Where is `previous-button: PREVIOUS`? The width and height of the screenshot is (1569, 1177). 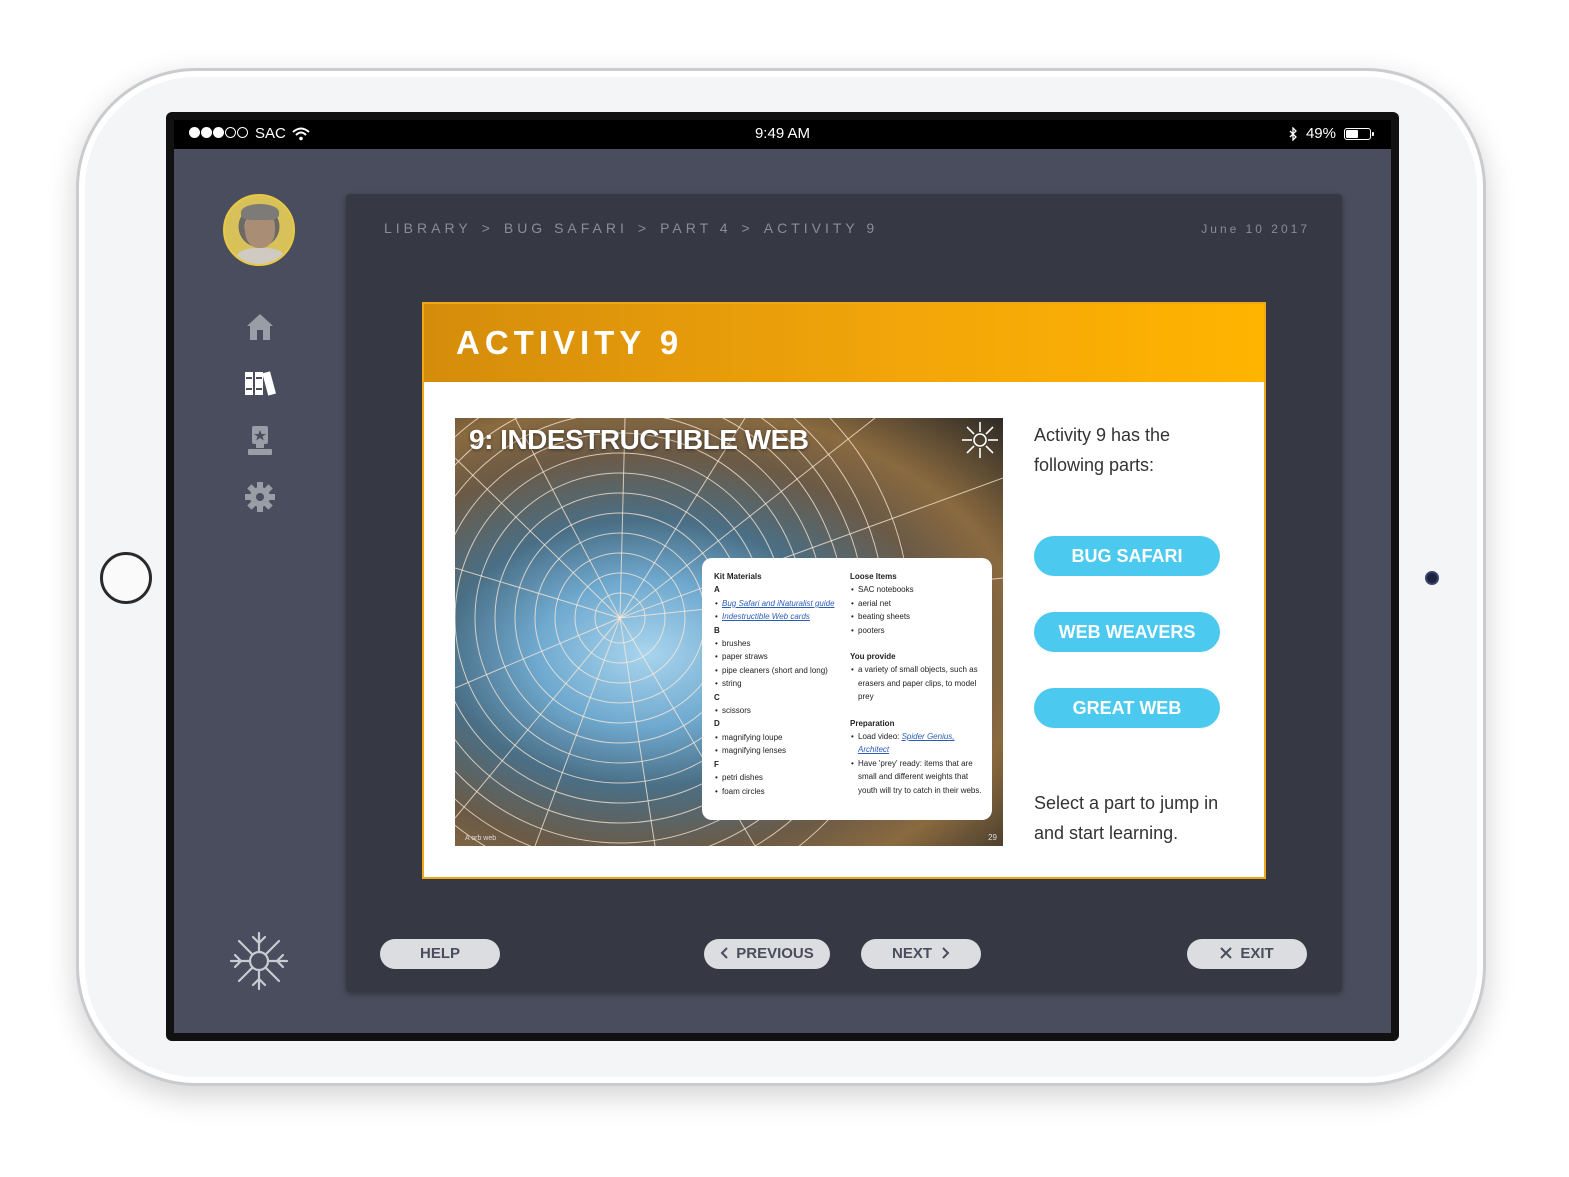
previous-button: PREVIOUS is located at coordinates (767, 954).